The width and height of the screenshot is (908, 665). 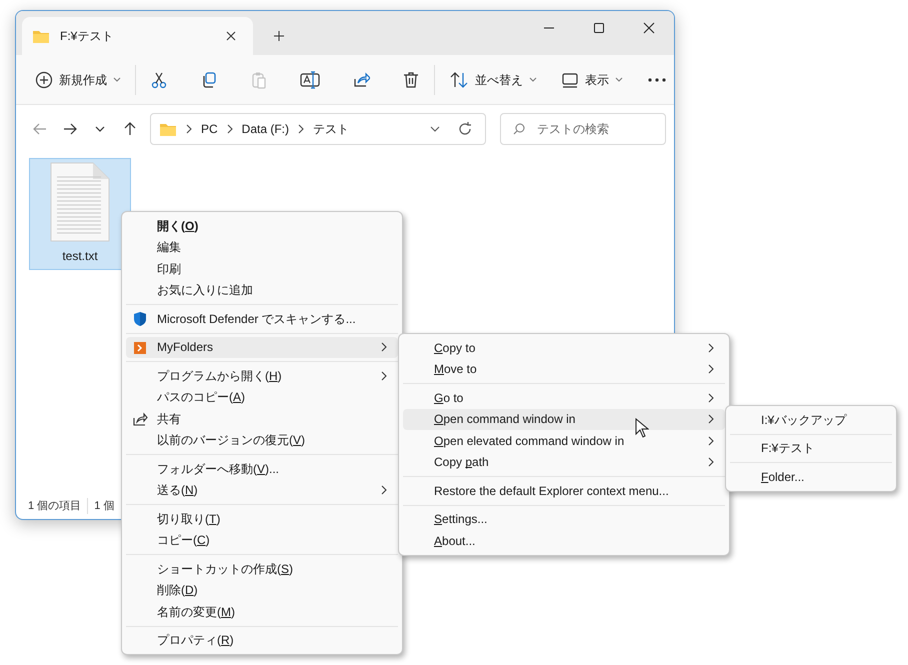 What do you see at coordinates (262, 569) in the screenshot?
I see `menu-item: ショートカットの作成(S)` at bounding box center [262, 569].